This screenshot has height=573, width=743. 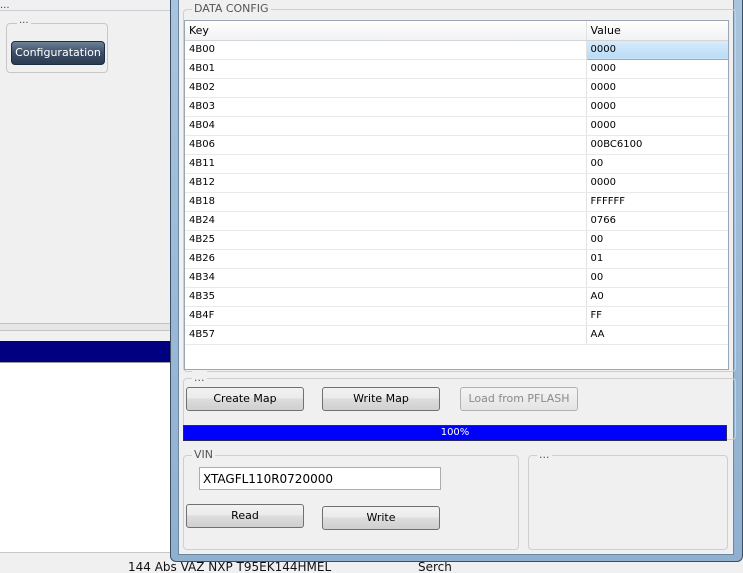 What do you see at coordinates (58, 53) in the screenshot?
I see `configuration-button: Configuratation` at bounding box center [58, 53].